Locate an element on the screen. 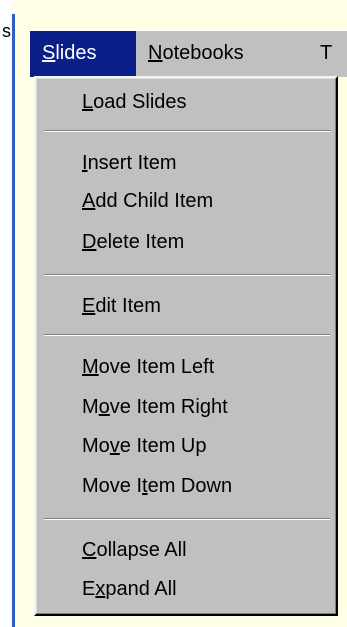  left-background-strip is located at coordinates (6, 313).